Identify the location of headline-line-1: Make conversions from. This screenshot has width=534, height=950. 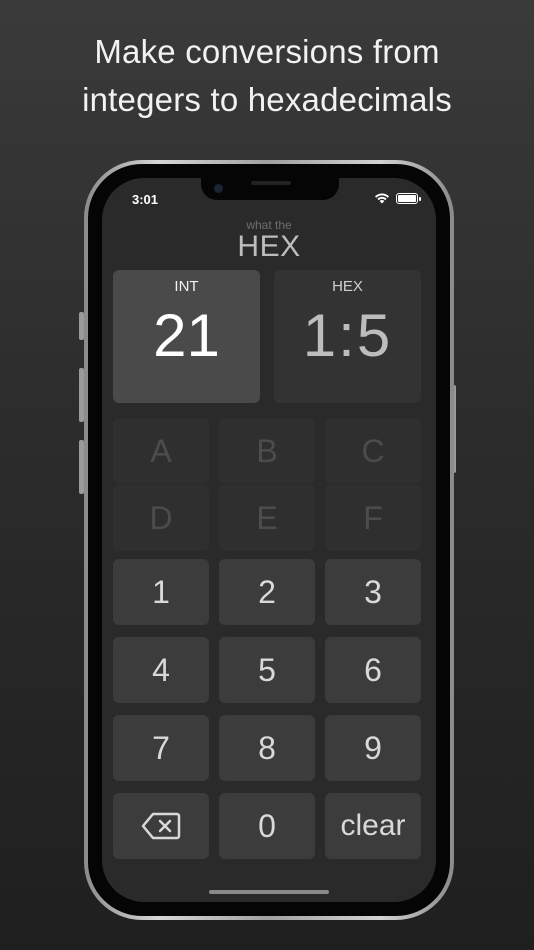
(267, 51).